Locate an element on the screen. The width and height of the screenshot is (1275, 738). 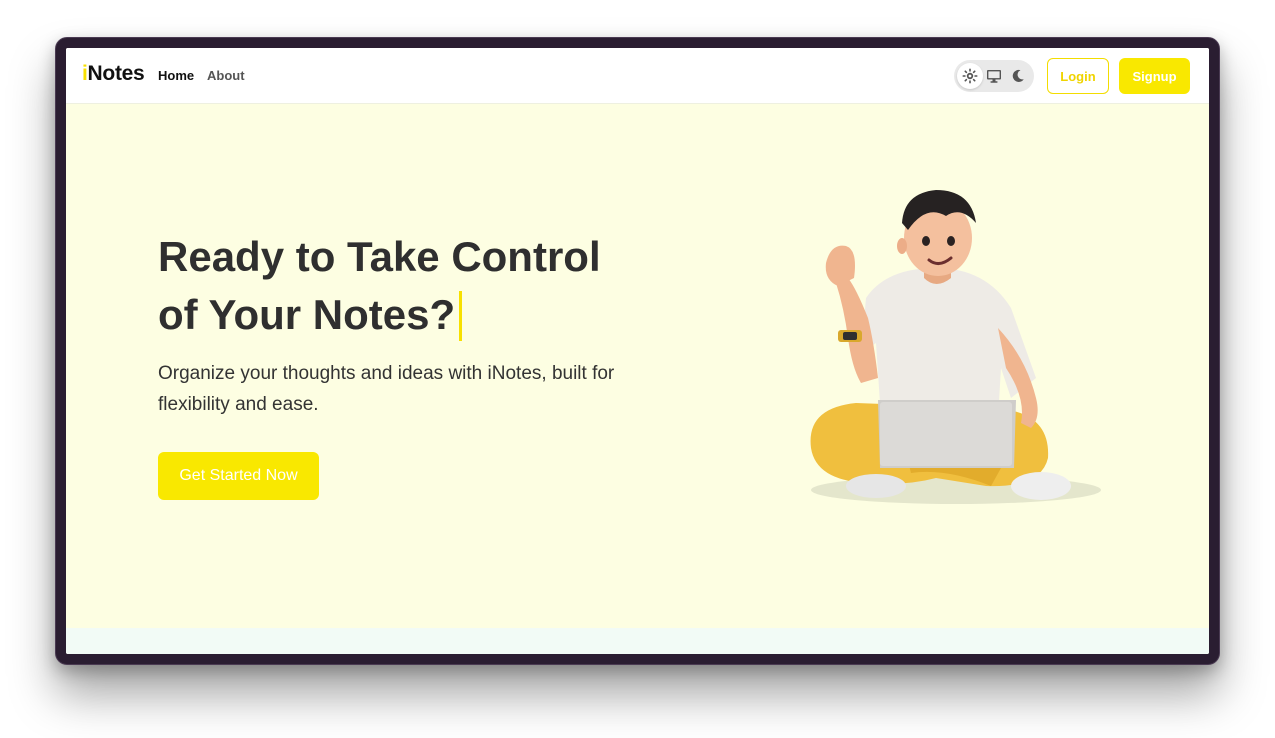
monitor-icon is located at coordinates (994, 76).